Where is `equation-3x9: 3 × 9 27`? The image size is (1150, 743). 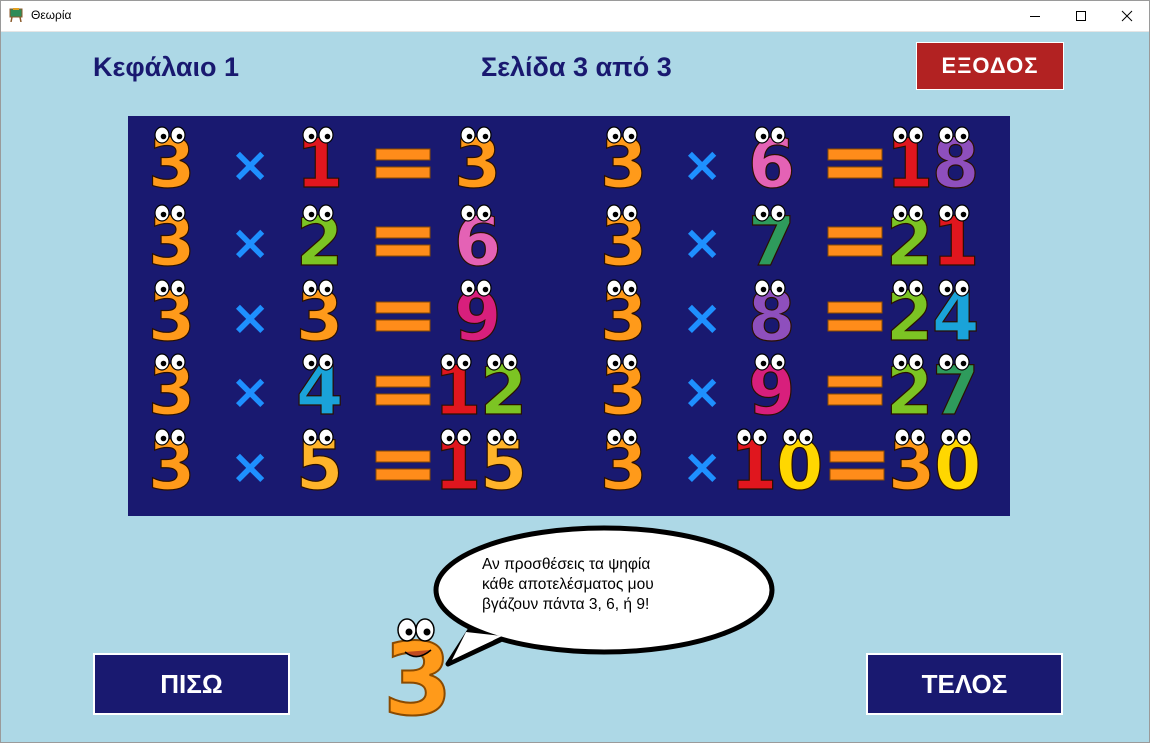
equation-3x9: 3 × 9 27 is located at coordinates (789, 391).